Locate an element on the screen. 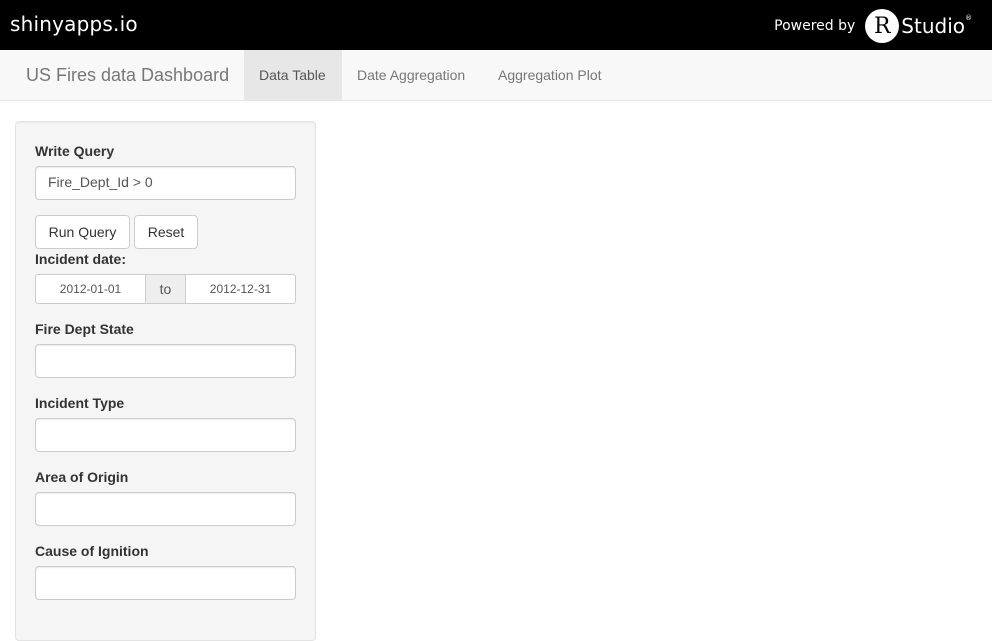  powered-by-rstudio: Powered by R Studio® is located at coordinates (873, 26).